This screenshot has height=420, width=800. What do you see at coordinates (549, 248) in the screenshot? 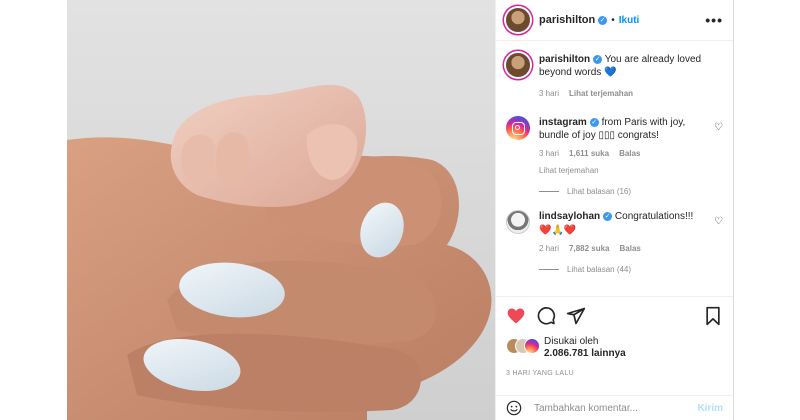
I see `comment-time: 2 hari` at bounding box center [549, 248].